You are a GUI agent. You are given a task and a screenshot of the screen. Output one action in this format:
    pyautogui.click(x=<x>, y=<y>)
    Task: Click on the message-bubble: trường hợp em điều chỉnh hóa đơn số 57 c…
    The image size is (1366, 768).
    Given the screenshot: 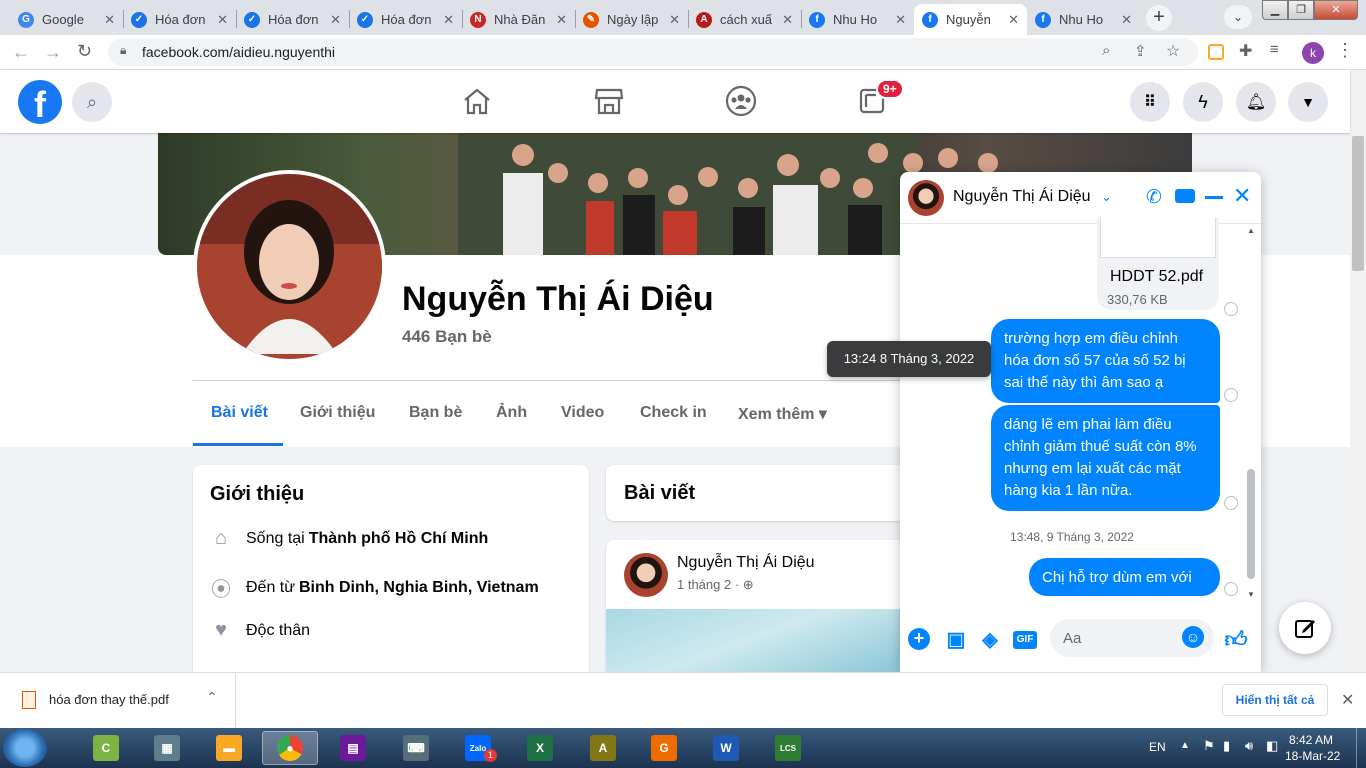 What is the action you would take?
    pyautogui.click(x=1105, y=361)
    